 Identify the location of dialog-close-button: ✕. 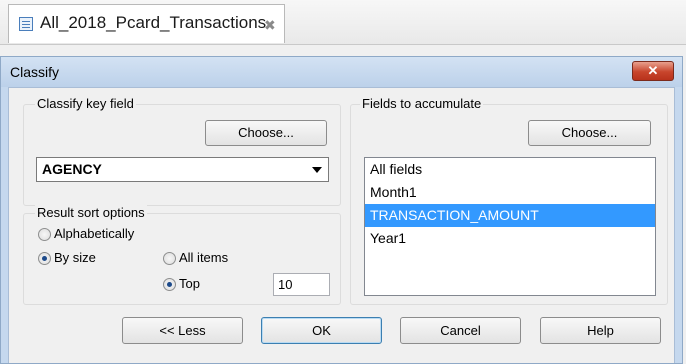
(653, 71).